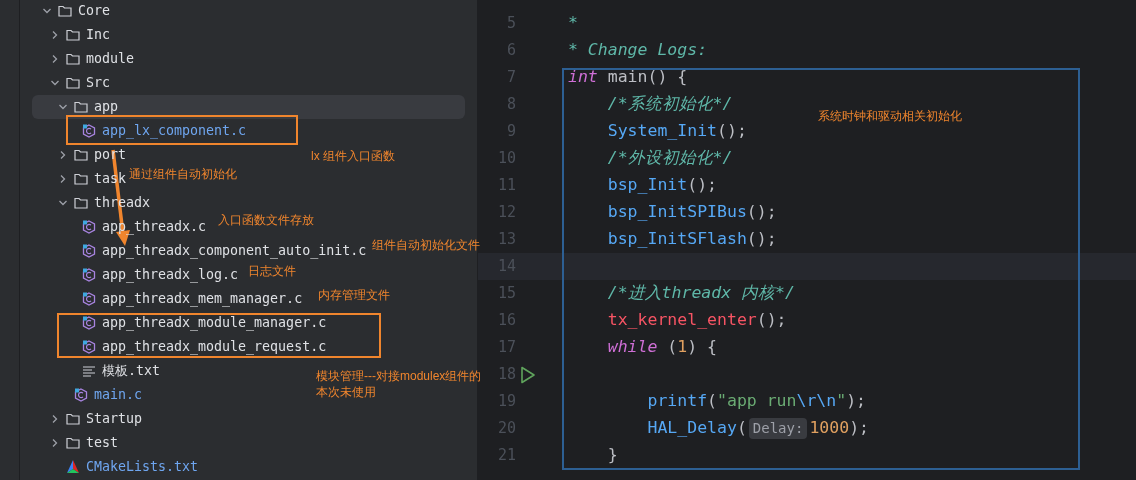 This screenshot has width=1136, height=480. I want to click on annotation-note: 本次未使用, so click(346, 392).